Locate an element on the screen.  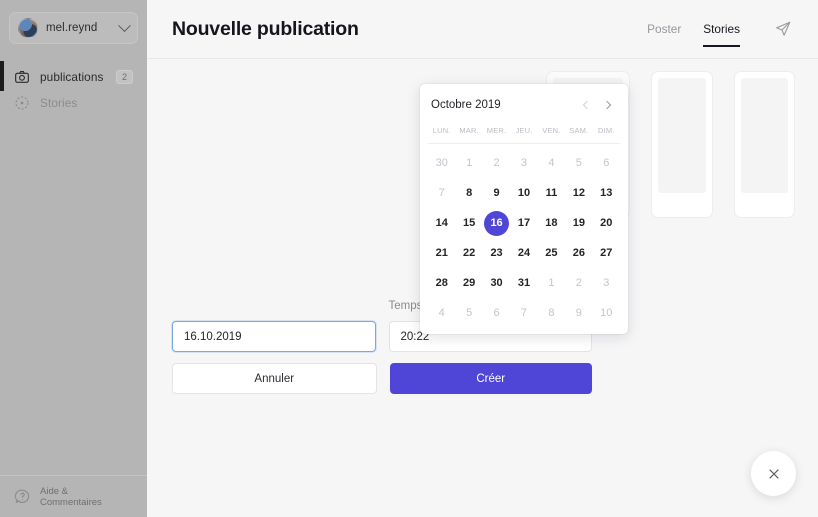
weekday-label: JEU. is located at coordinates (524, 130).